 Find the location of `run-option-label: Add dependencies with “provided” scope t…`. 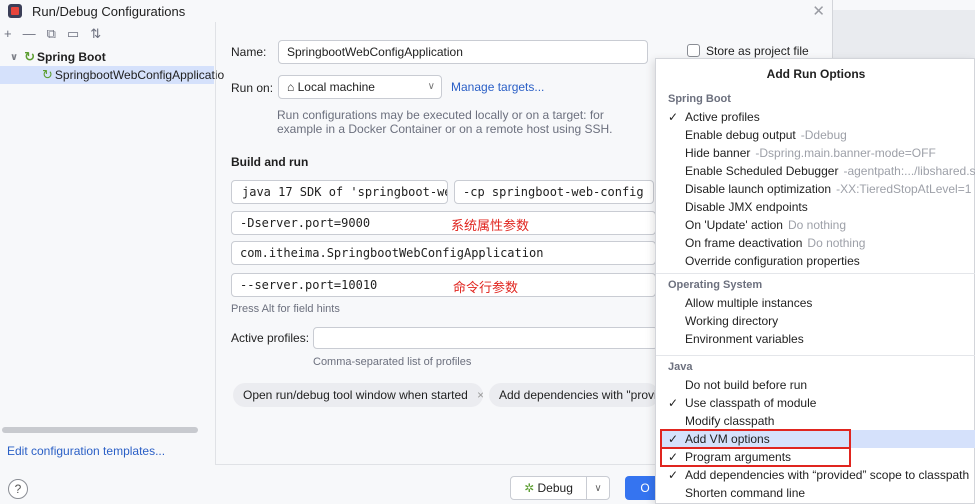

run-option-label: Add dependencies with “provided” scope t… is located at coordinates (827, 475).